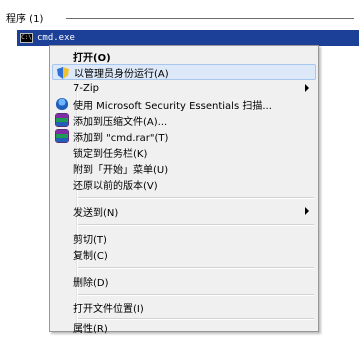  Describe the element at coordinates (121, 170) in the screenshot. I see `menu-item-label: 附到「开始」菜单(U)` at that location.